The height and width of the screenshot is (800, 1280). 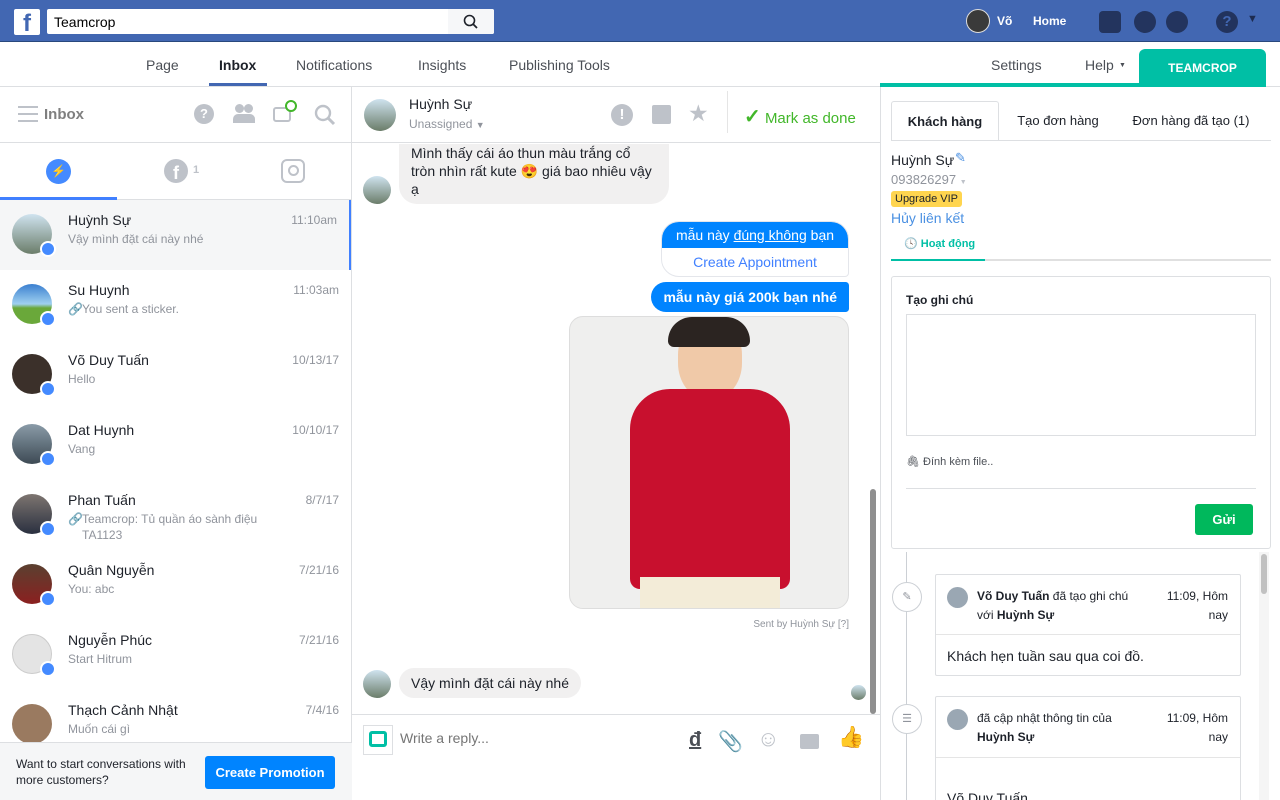 What do you see at coordinates (322, 500) in the screenshot?
I see `timestamp: 8/7/17` at bounding box center [322, 500].